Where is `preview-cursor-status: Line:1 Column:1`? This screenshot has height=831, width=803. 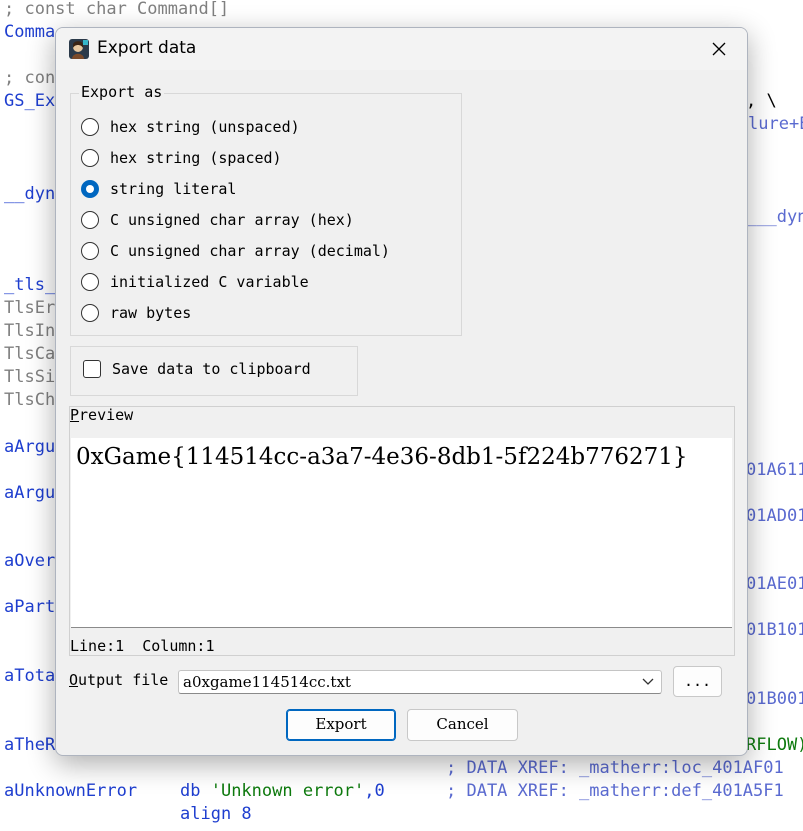 preview-cursor-status: Line:1 Column:1 is located at coordinates (142, 646).